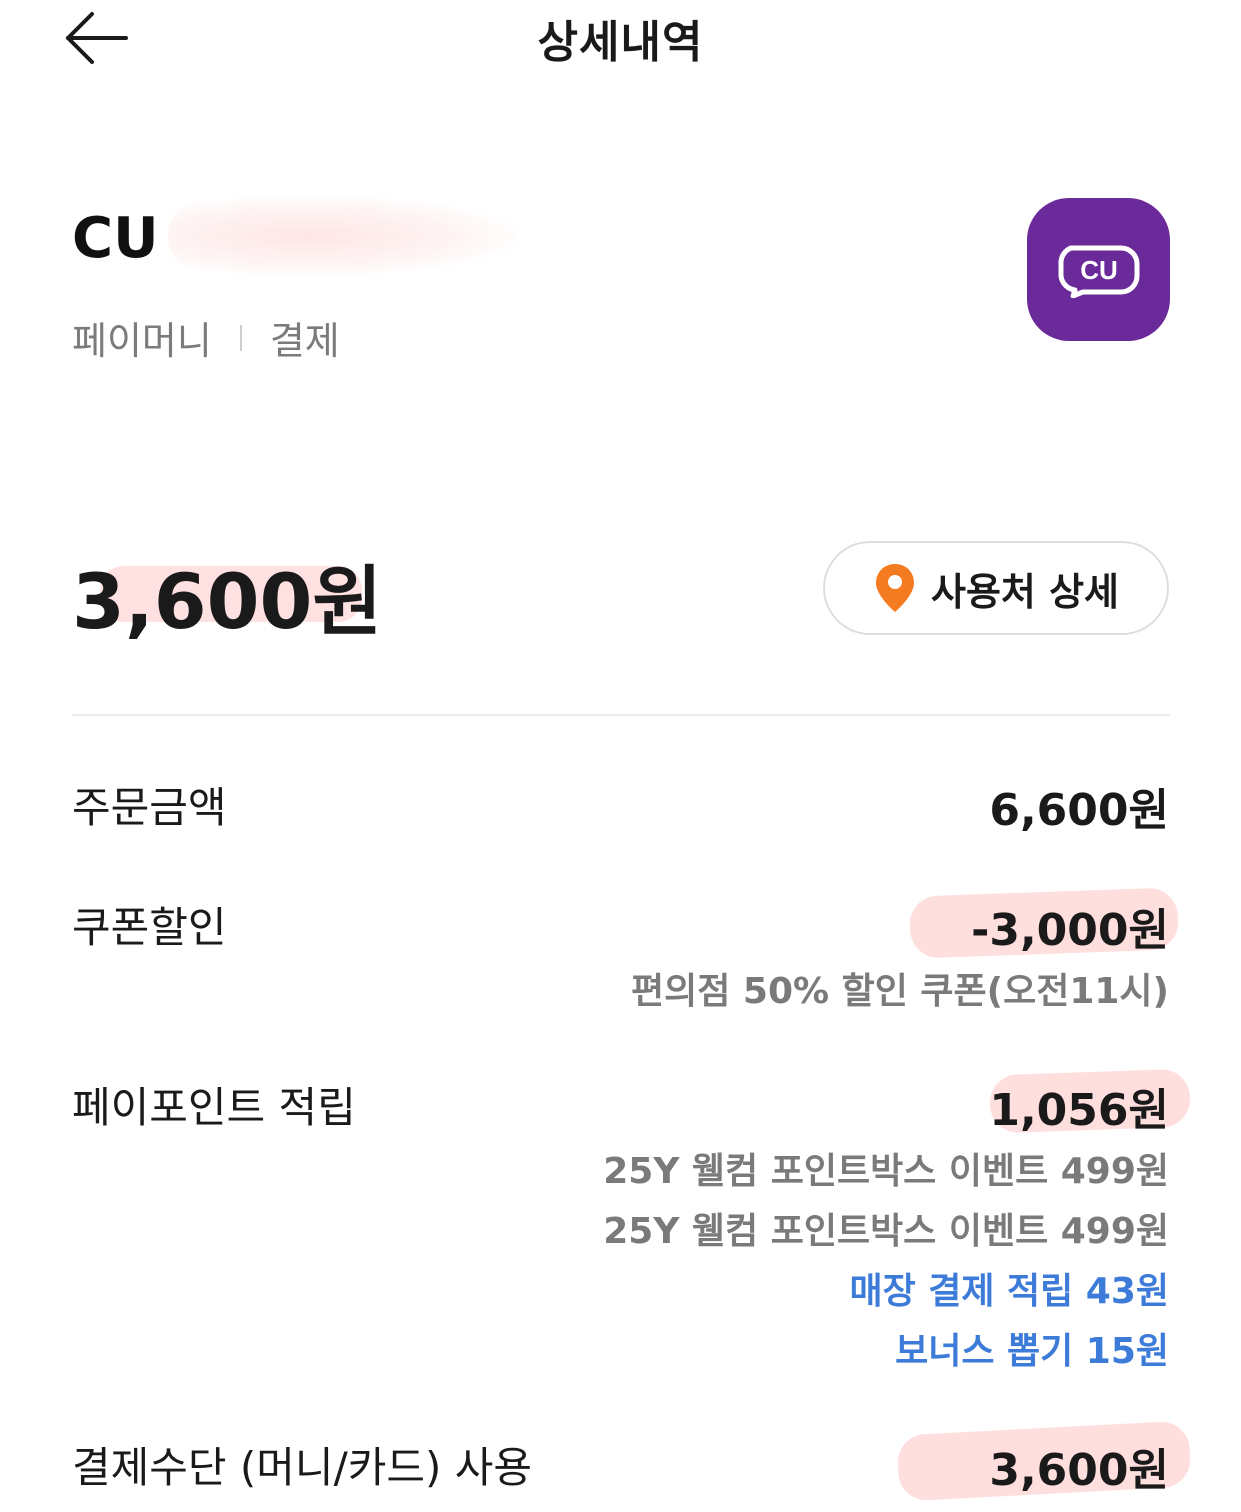 The image size is (1241, 1512). I want to click on total-amount: 3,600원, so click(227, 601).